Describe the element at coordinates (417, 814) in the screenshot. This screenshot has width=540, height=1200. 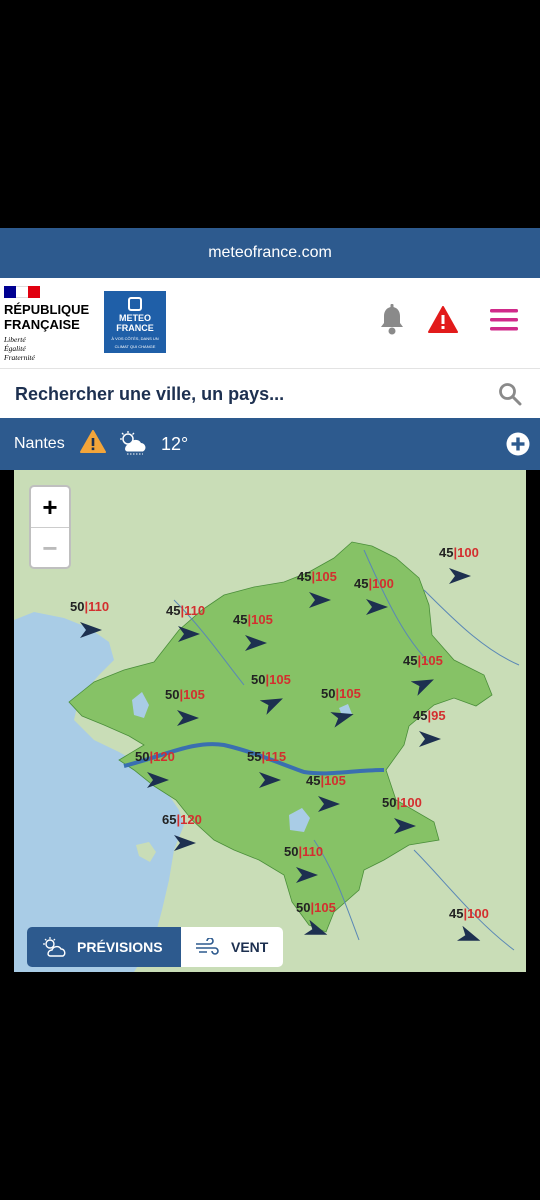
I see `wind-marker: 50|100` at that location.